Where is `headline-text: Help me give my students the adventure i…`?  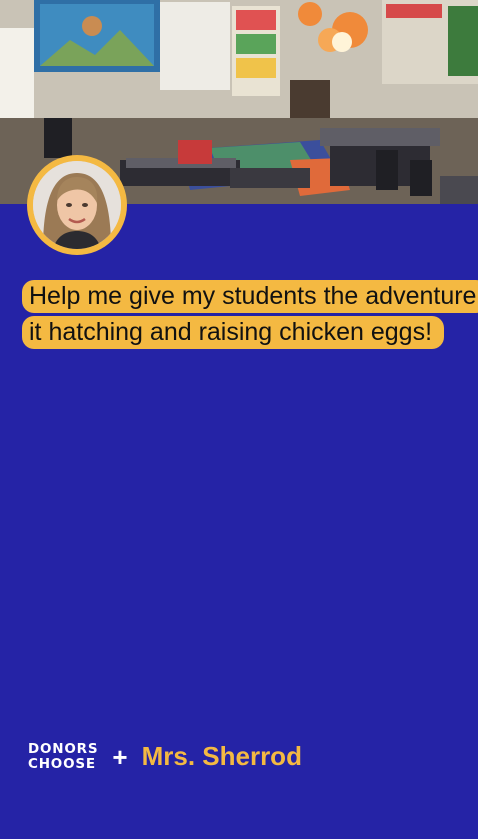
headline-text: Help me give my students the adventure i… is located at coordinates (250, 314).